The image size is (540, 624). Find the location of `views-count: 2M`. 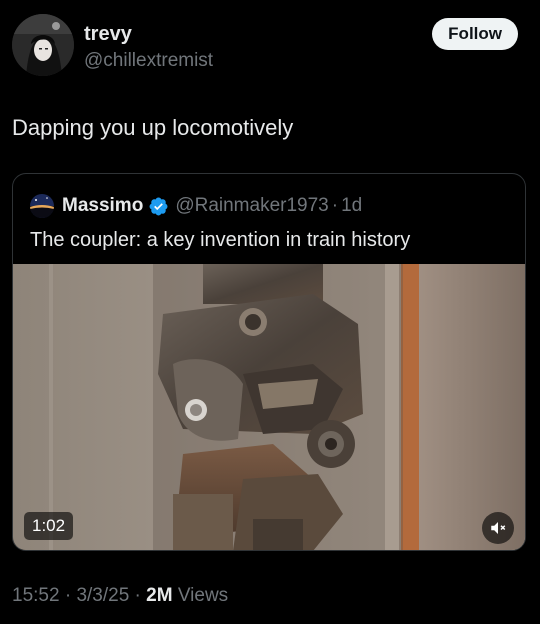

views-count: 2M is located at coordinates (159, 595).